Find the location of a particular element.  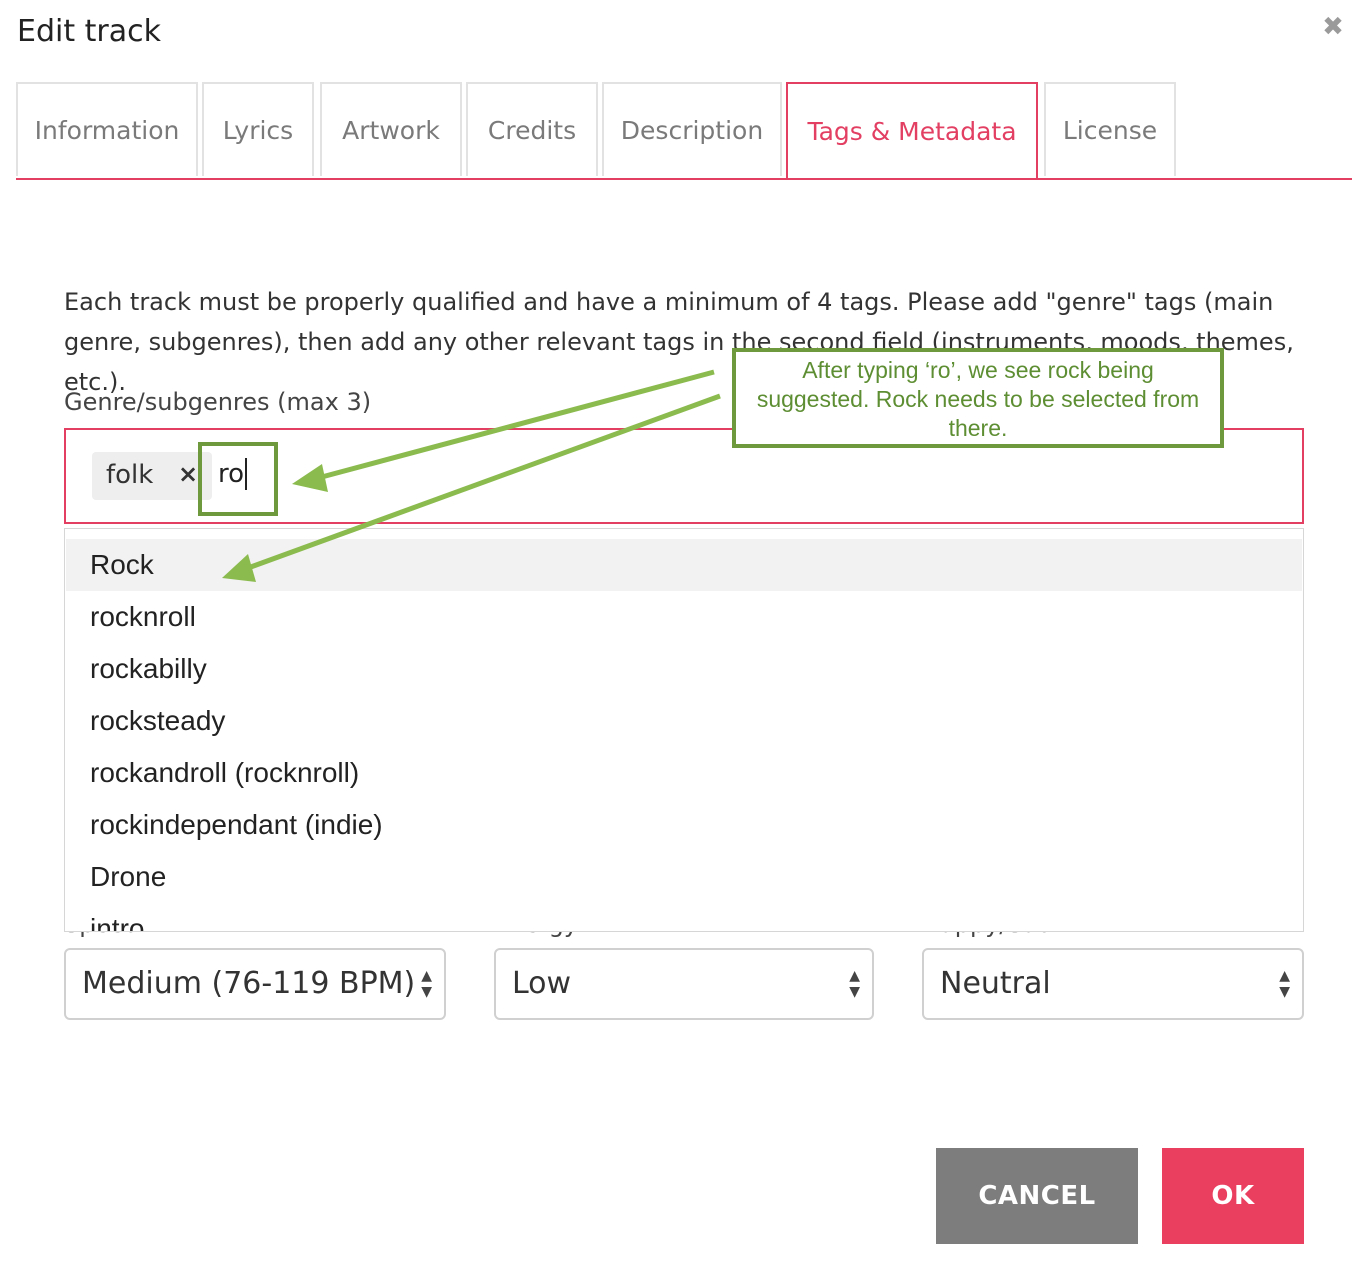

tab-description: Description is located at coordinates (692, 129).